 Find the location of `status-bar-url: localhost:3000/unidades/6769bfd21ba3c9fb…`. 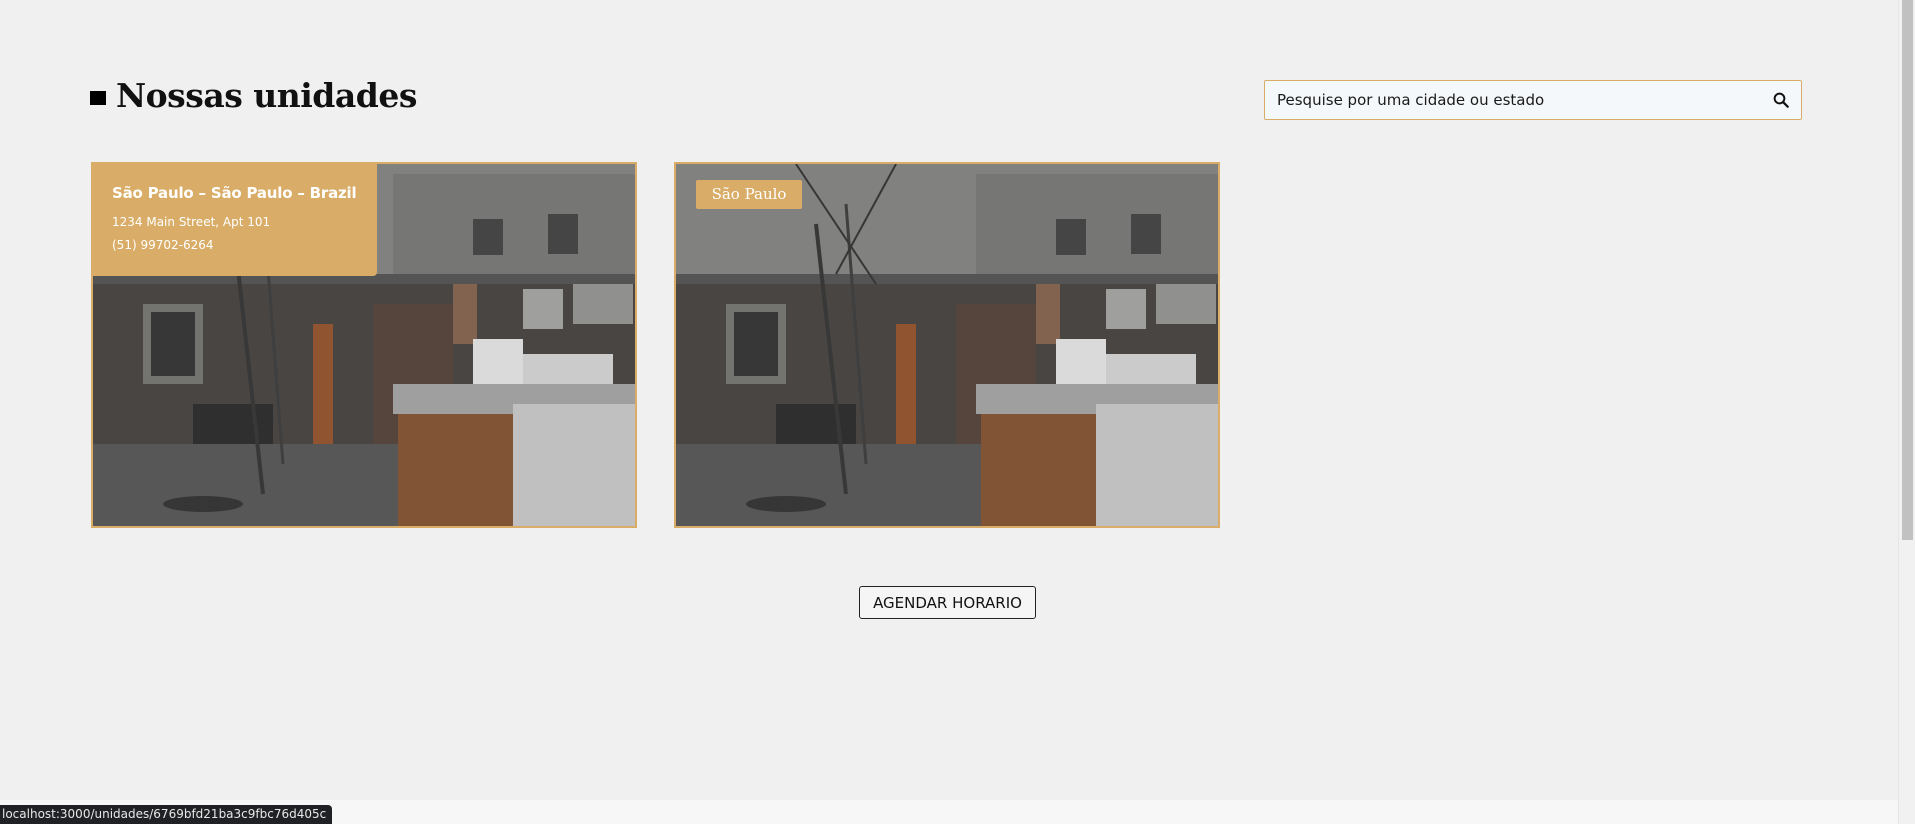

status-bar-url: localhost:3000/unidades/6769bfd21ba3c9fb… is located at coordinates (166, 814).